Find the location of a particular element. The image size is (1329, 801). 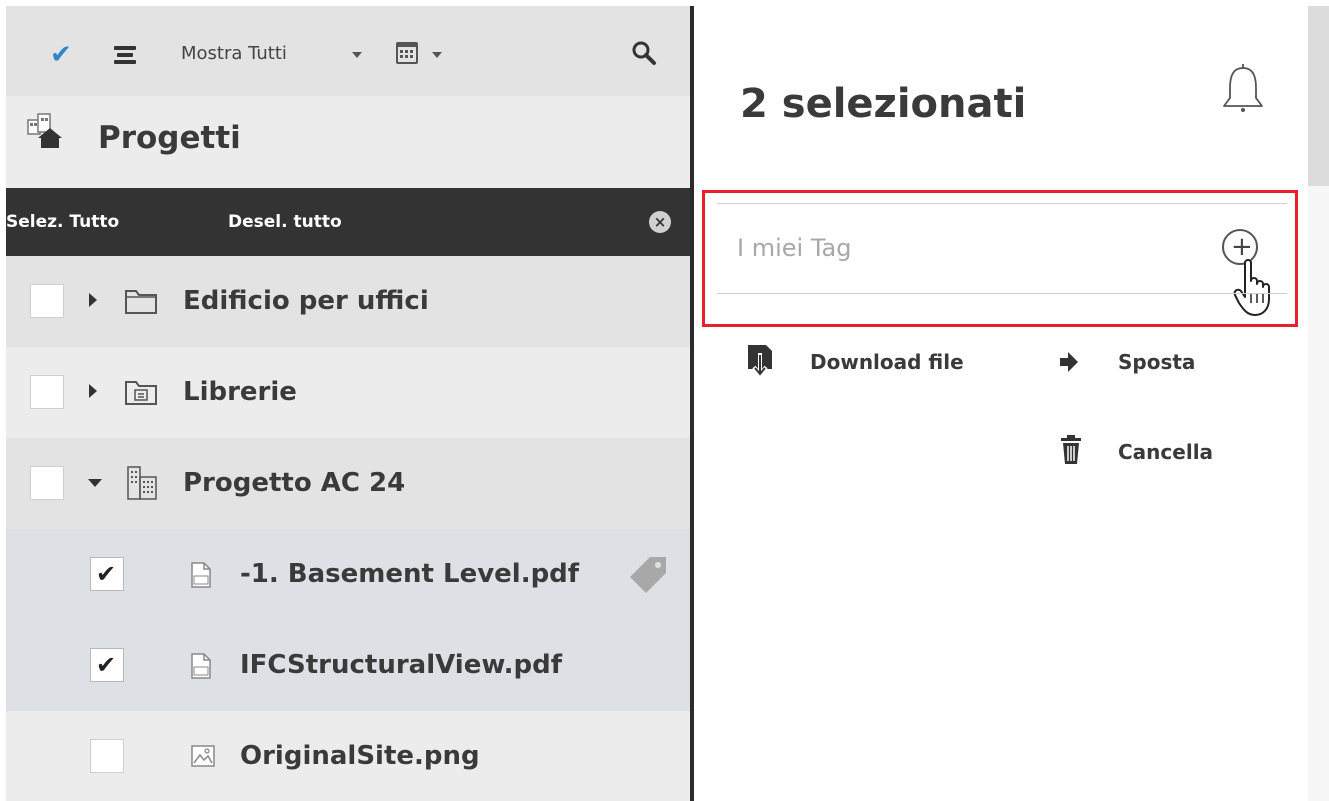

tree-row-label: Progetto AC 24 is located at coordinates (294, 483).